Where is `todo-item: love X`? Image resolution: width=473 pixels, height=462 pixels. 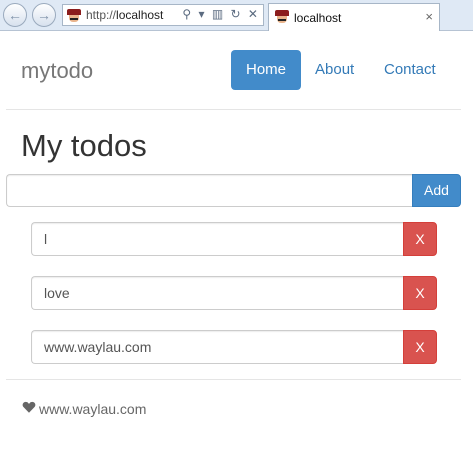
todo-item: love X is located at coordinates (234, 293).